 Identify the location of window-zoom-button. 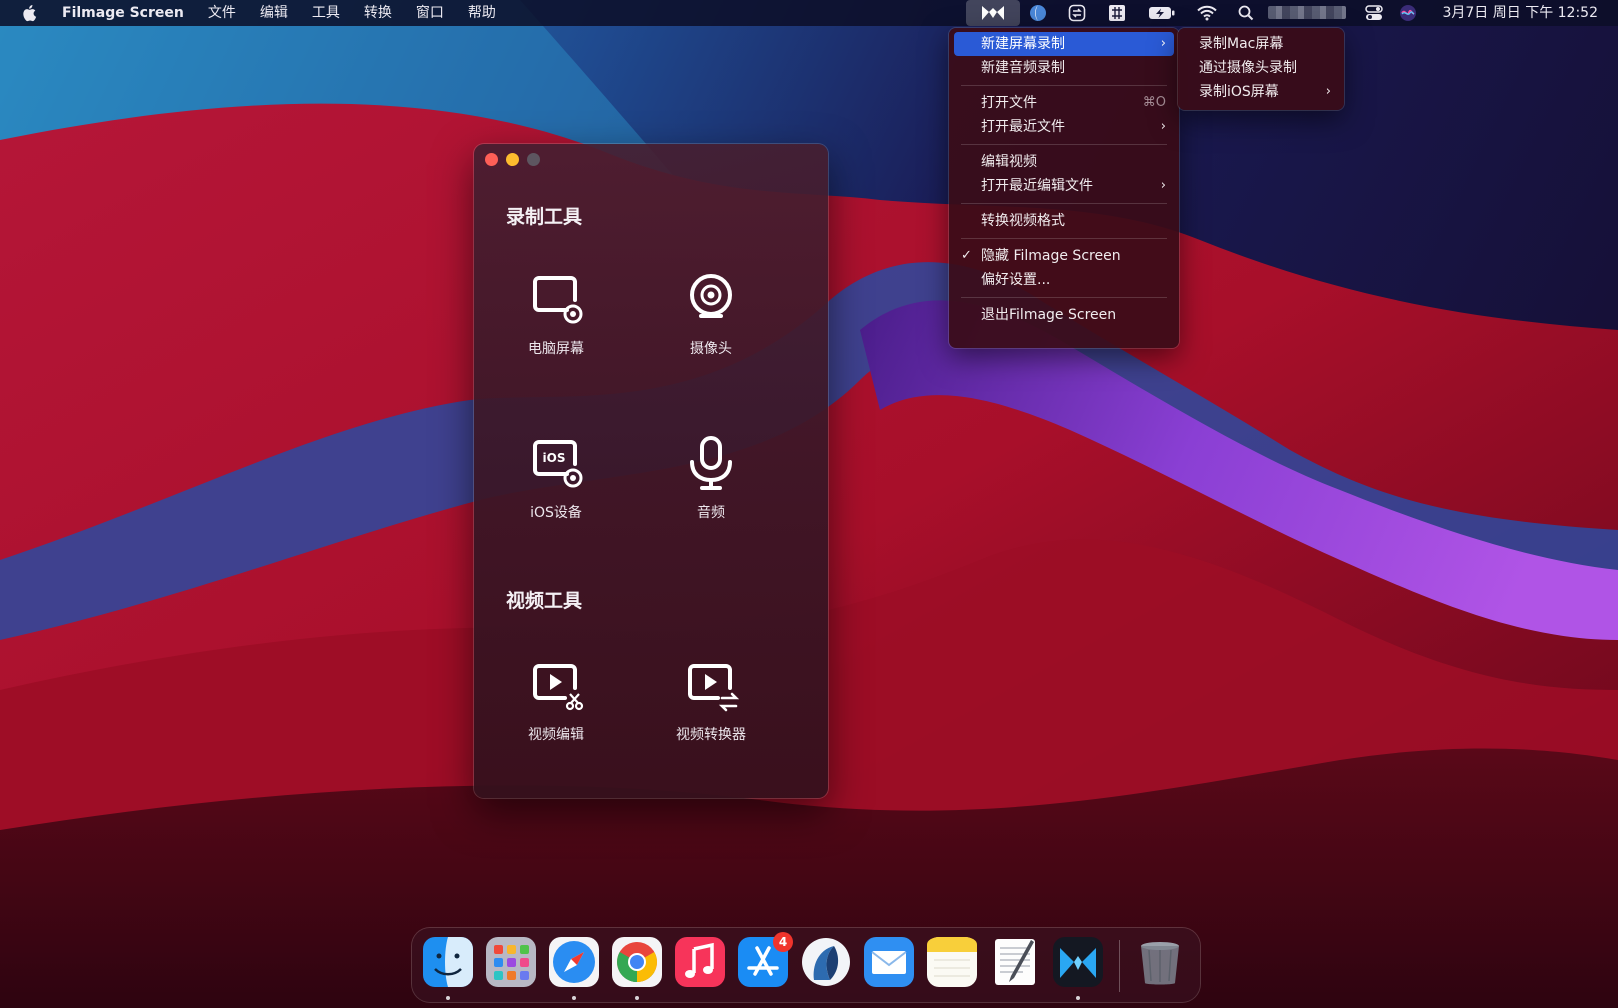
(533, 159).